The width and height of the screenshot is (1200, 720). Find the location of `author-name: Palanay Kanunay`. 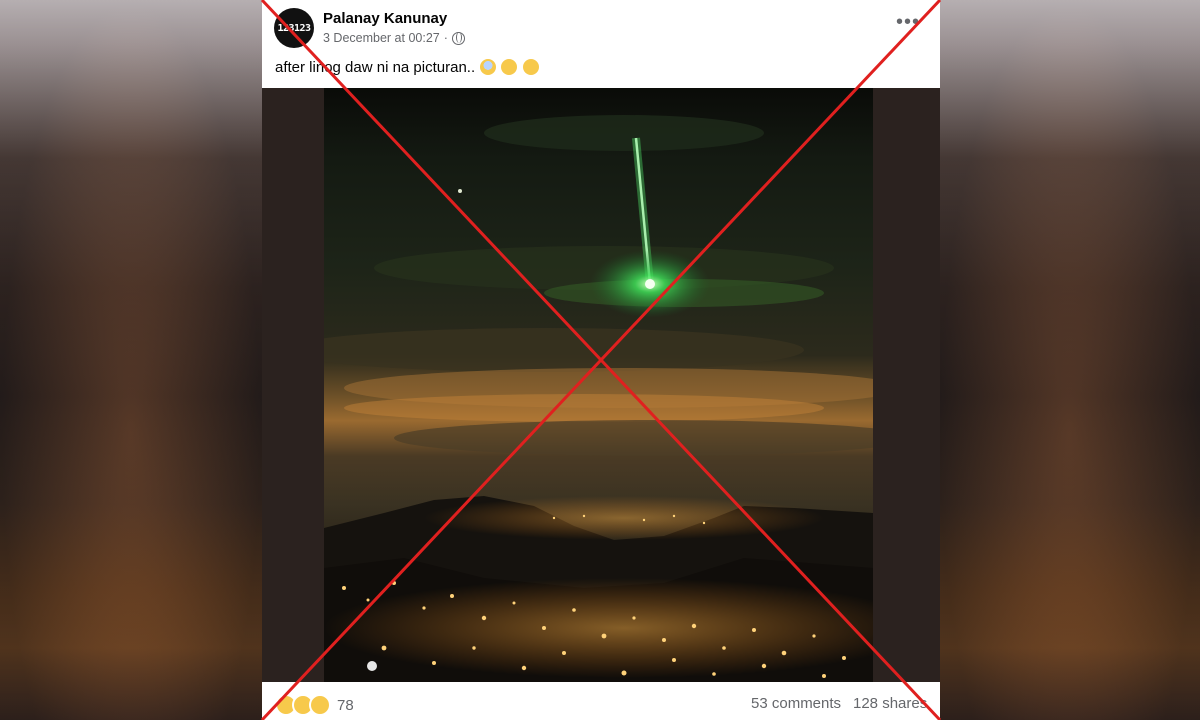

author-name: Palanay Kanunay is located at coordinates (385, 18).